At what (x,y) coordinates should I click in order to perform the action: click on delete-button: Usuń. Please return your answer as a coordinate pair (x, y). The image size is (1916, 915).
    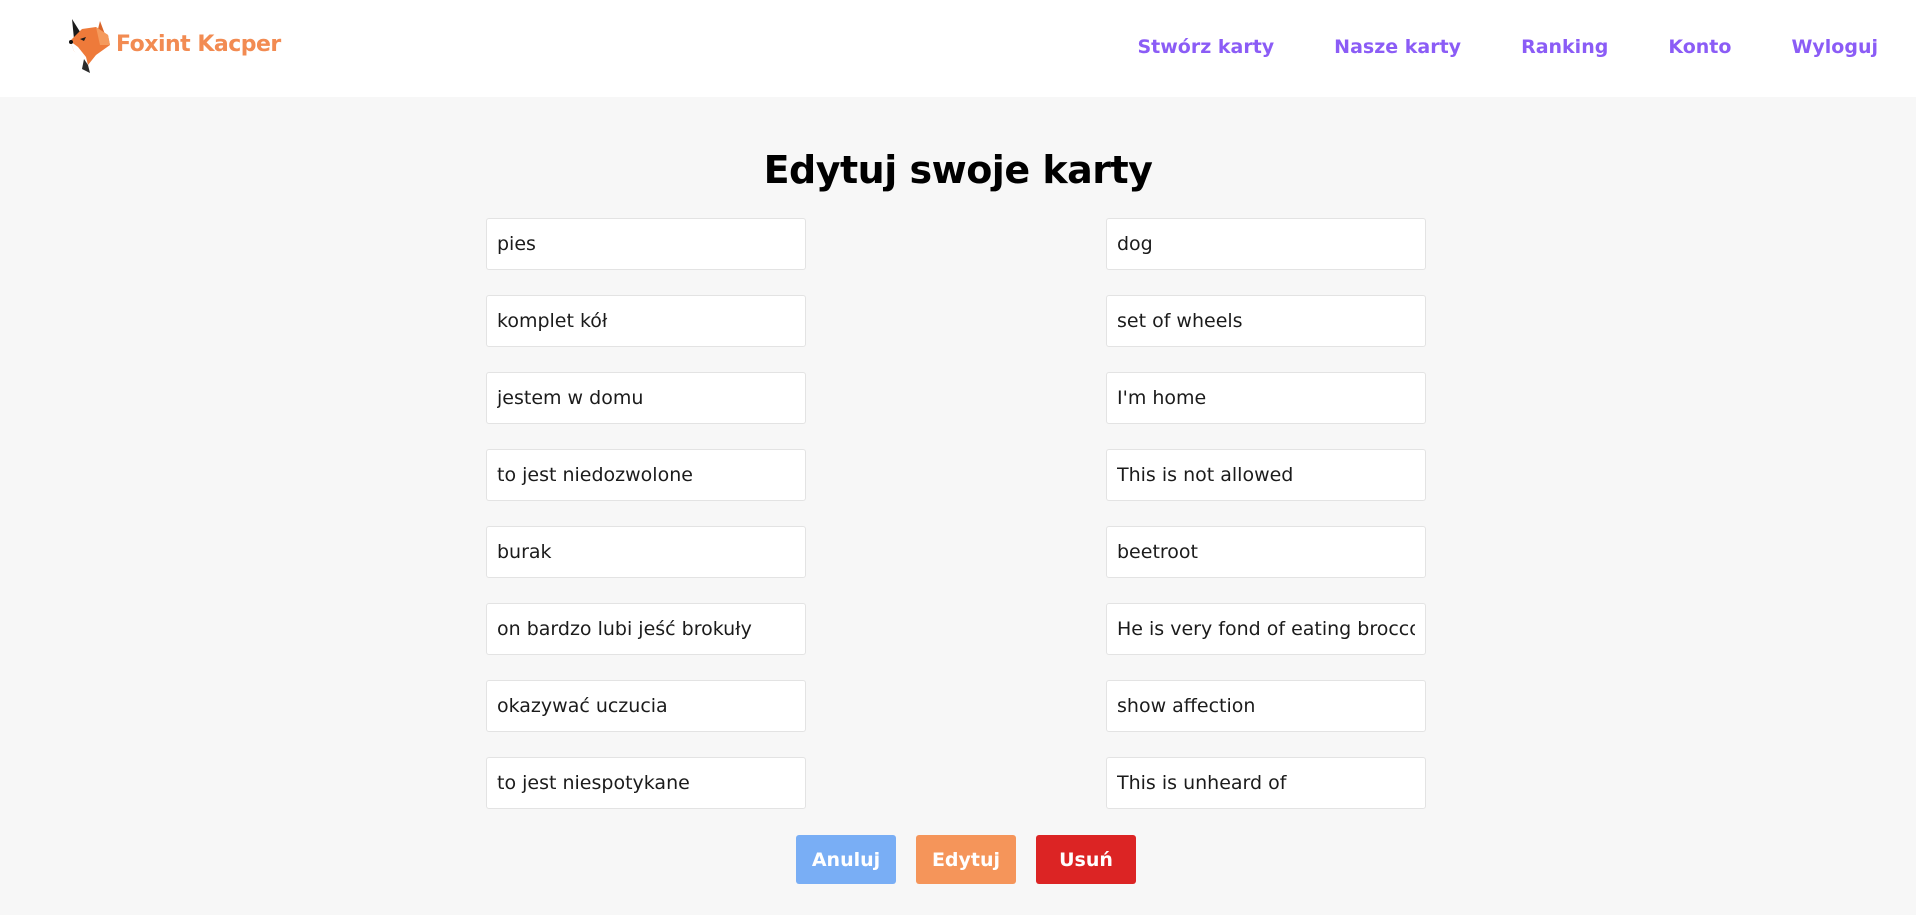
    Looking at the image, I should click on (1086, 859).